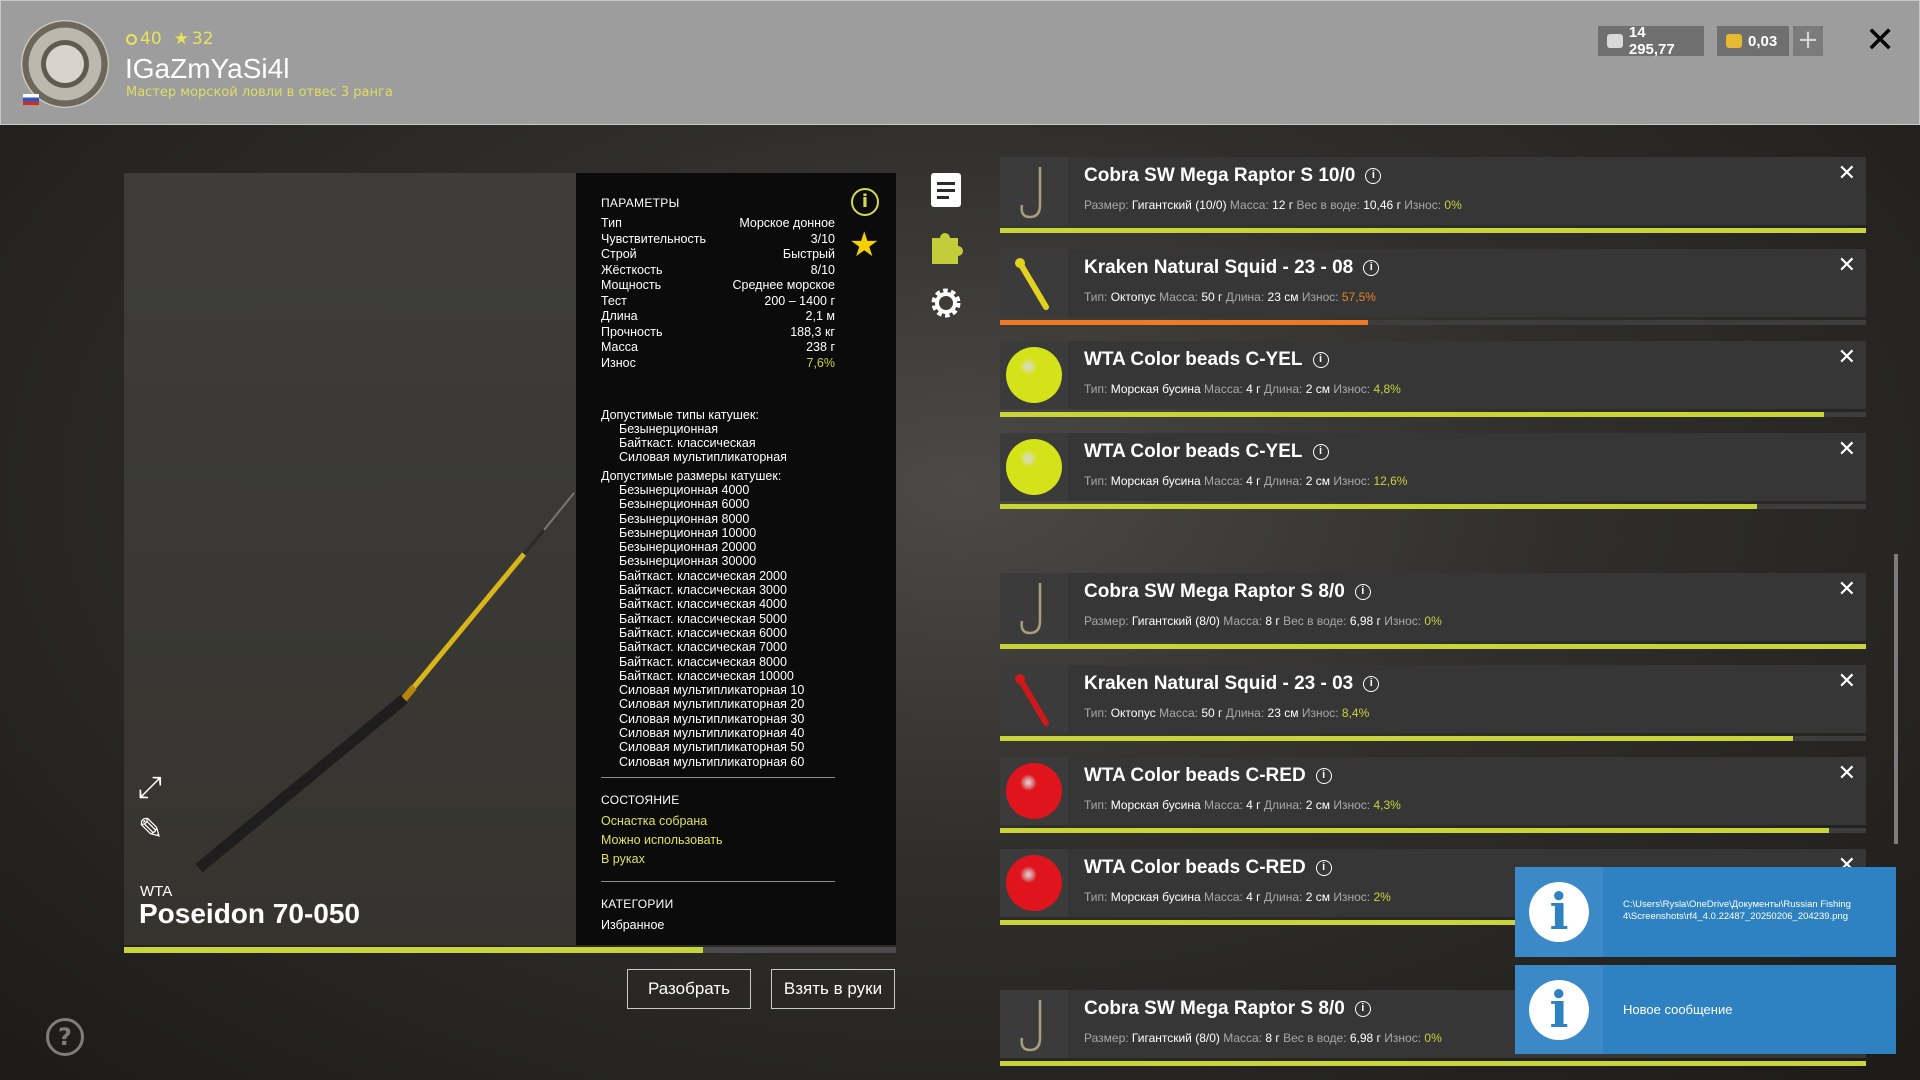 This screenshot has width=1920, height=1080. I want to click on edit-icon: ✎, so click(150, 829).